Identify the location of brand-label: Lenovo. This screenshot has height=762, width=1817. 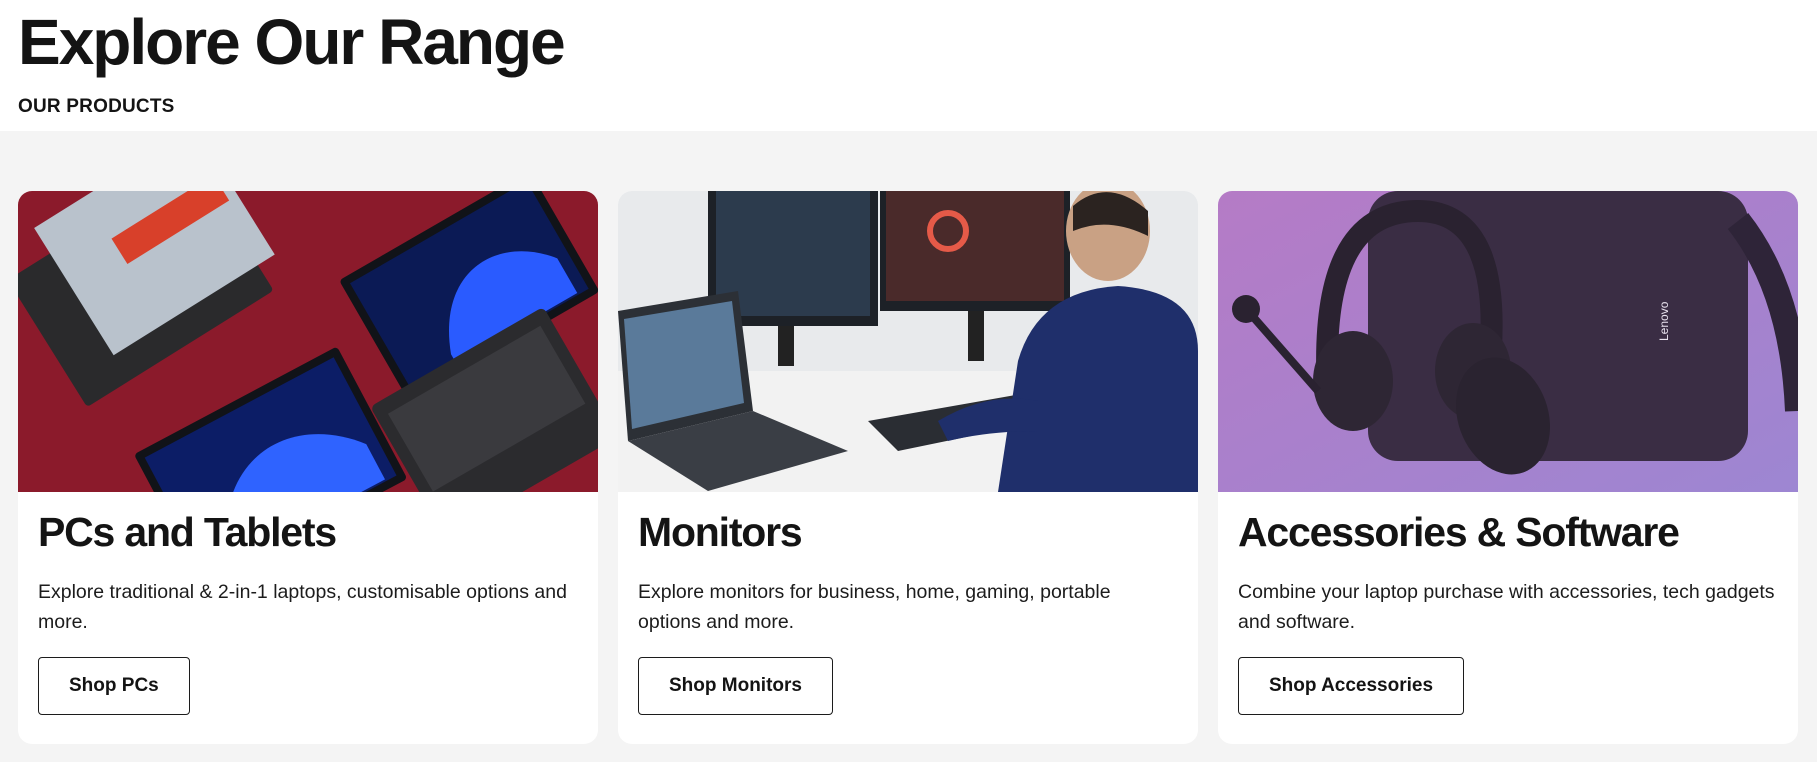
(1664, 321).